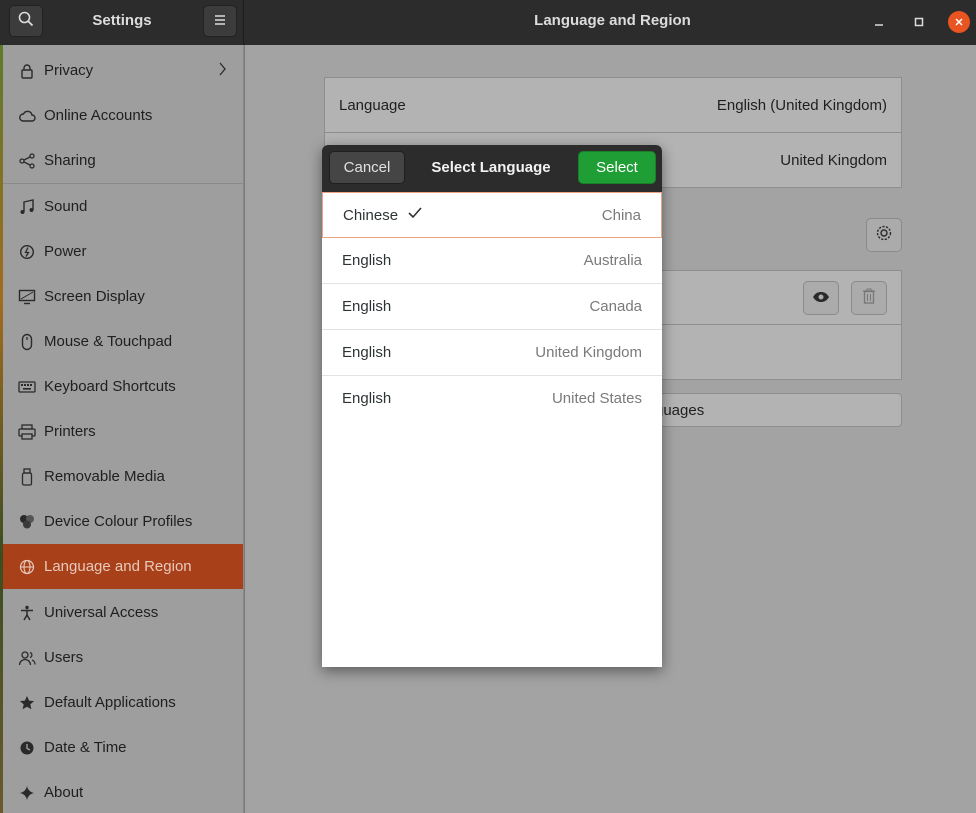  Describe the element at coordinates (372, 105) in the screenshot. I see `language-label: Language` at that location.